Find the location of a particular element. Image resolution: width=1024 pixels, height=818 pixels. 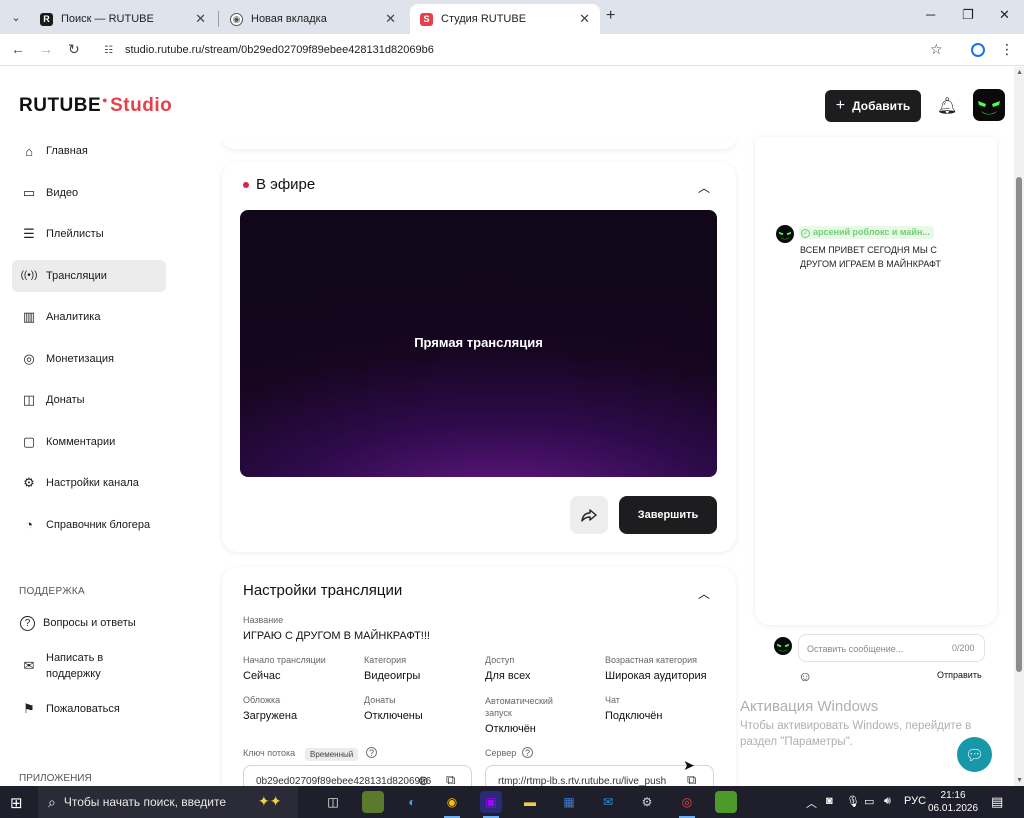

windows-start-icon: ⊞ is located at coordinates (16, 803).